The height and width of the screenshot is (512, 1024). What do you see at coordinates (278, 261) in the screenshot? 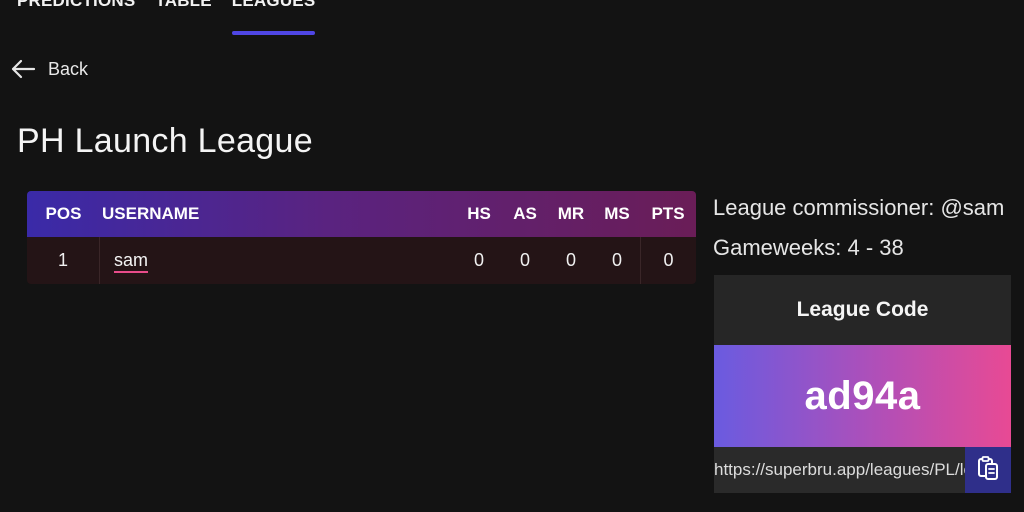
I see `cell-username: sam` at bounding box center [278, 261].